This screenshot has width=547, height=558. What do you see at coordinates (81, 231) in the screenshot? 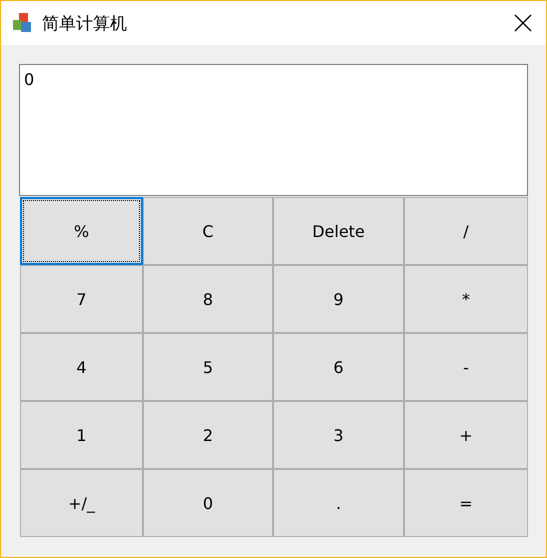
I see `calculator-key: %` at bounding box center [81, 231].